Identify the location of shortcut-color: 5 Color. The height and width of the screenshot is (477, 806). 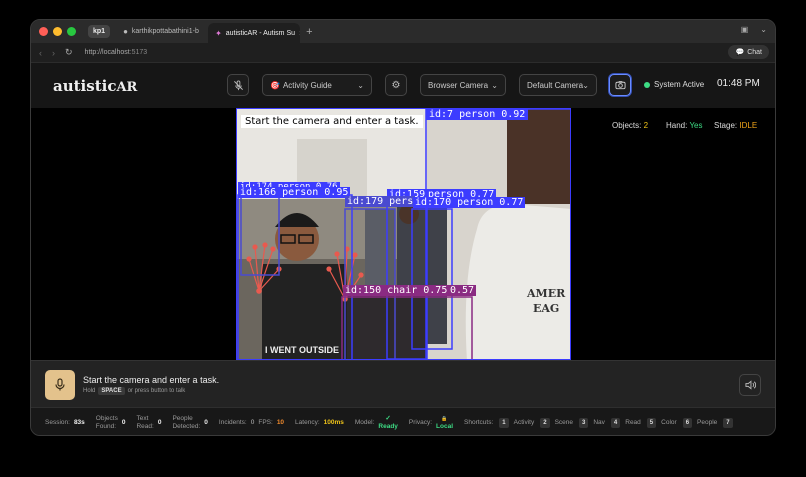
(661, 422).